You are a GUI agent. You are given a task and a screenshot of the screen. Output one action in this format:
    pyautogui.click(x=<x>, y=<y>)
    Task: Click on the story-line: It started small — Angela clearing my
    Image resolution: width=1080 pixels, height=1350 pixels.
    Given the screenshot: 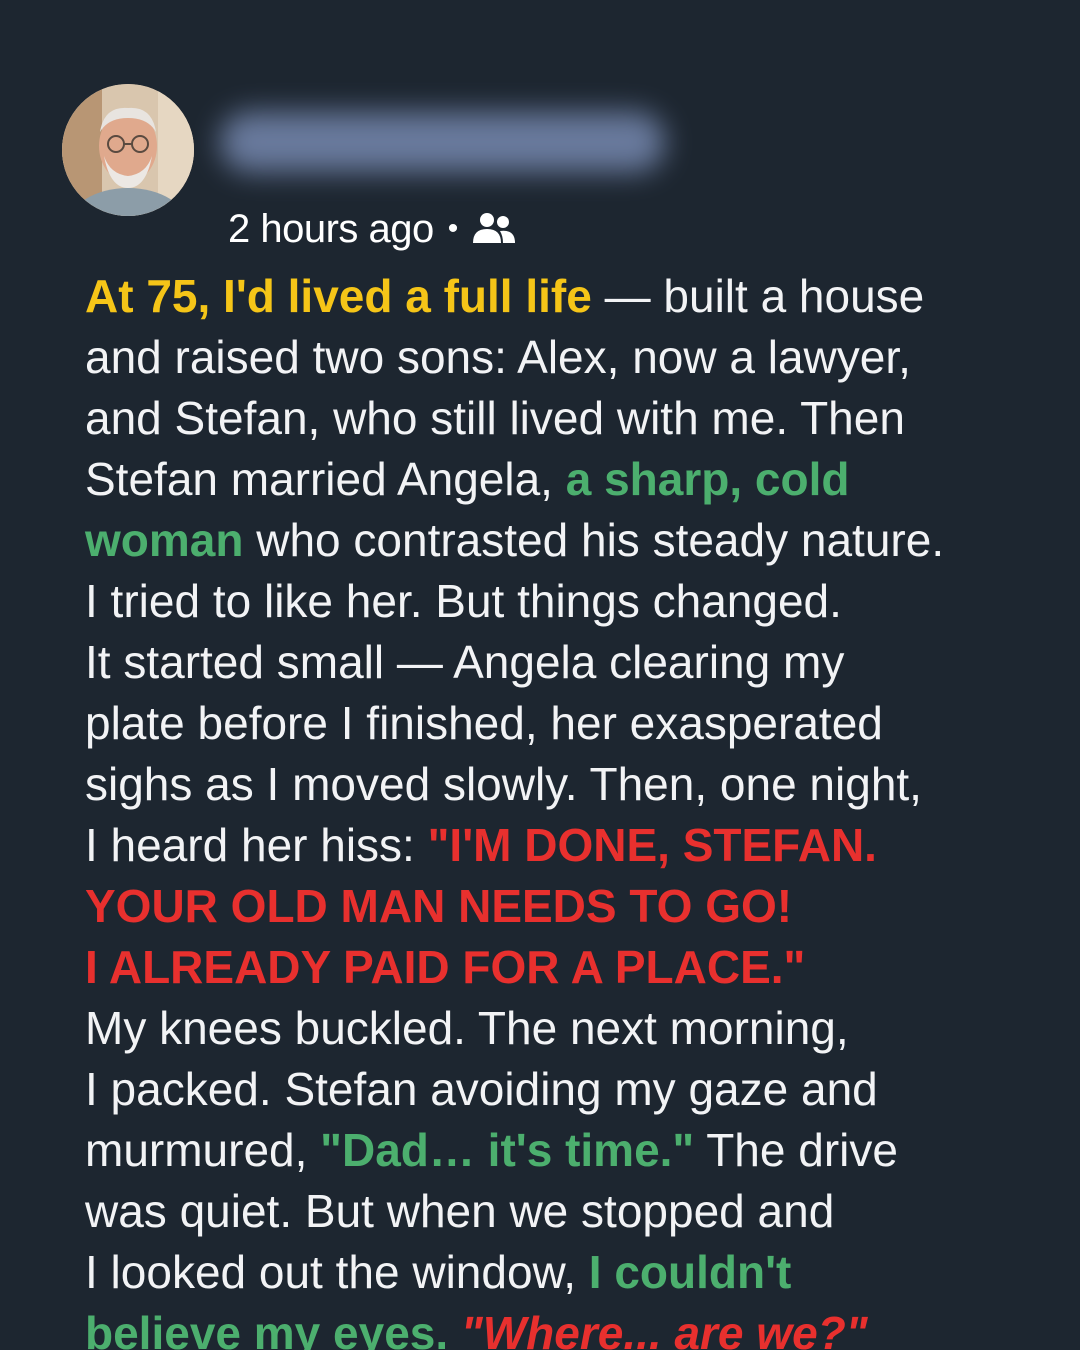 What is the action you would take?
    pyautogui.click(x=465, y=662)
    